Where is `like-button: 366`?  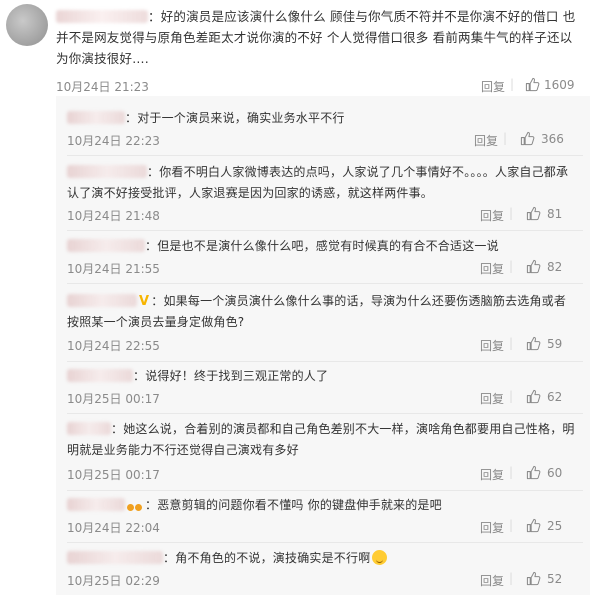
like-button: 366 is located at coordinates (542, 138).